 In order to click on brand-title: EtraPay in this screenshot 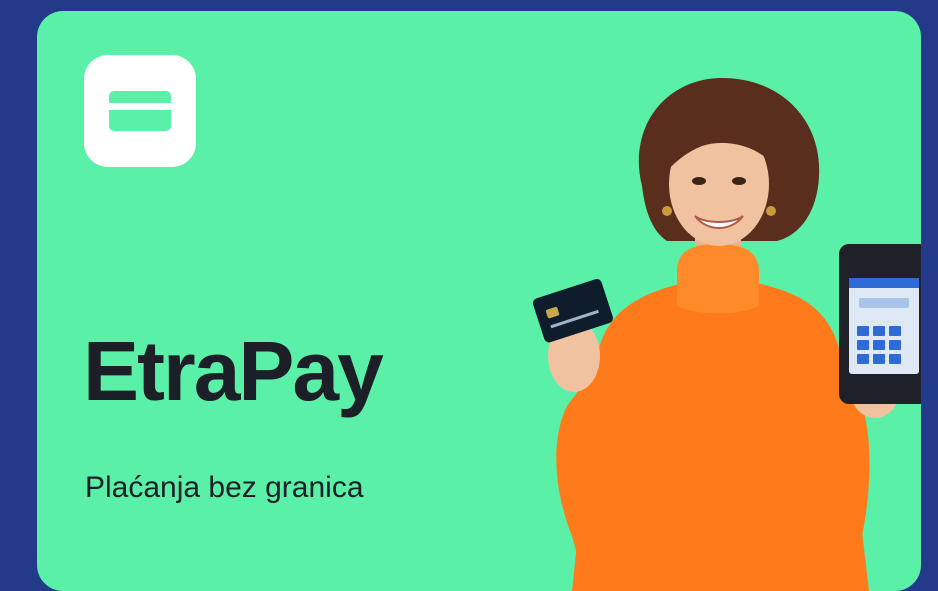, I will do `click(233, 371)`.